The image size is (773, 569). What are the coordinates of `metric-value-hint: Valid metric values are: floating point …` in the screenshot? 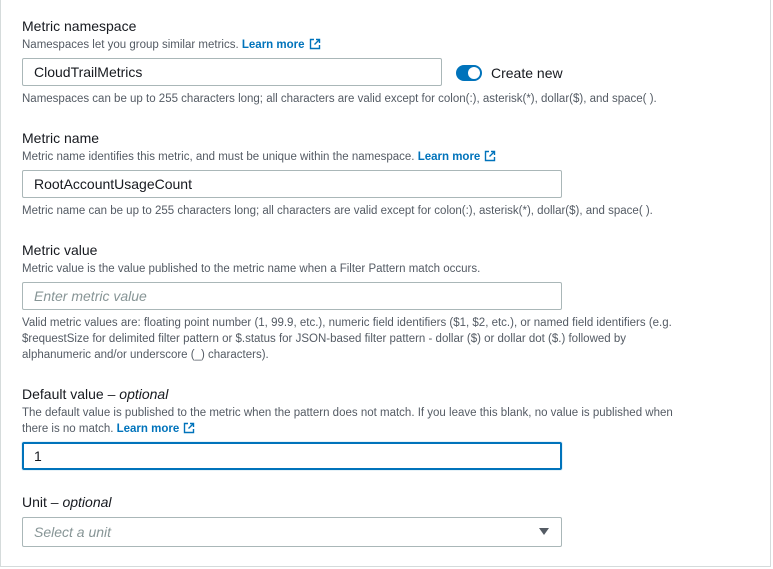 It's located at (392, 339).